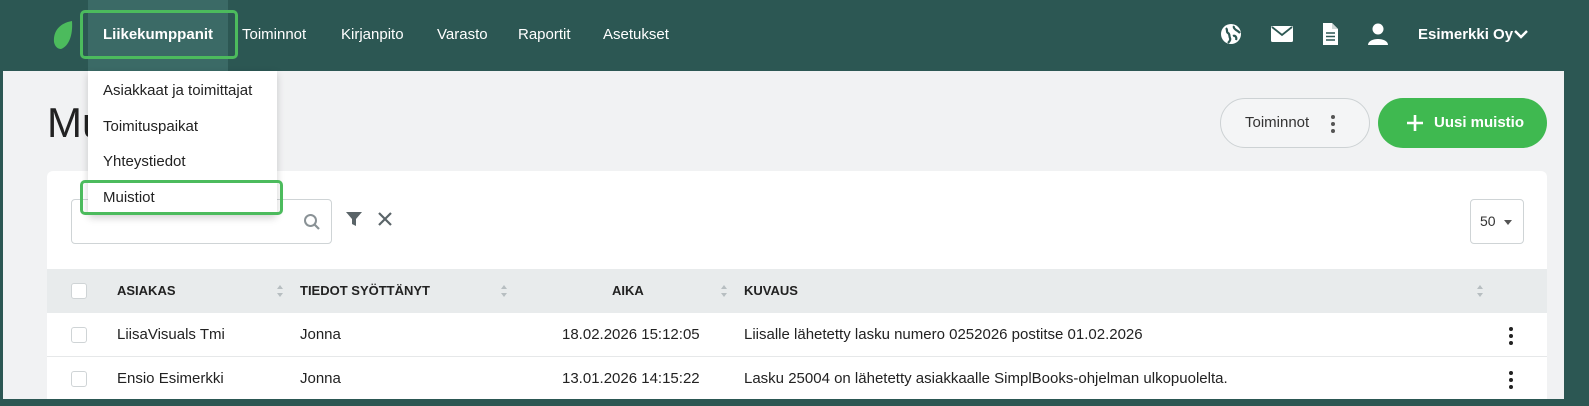  Describe the element at coordinates (274, 35) in the screenshot. I see `nav-toiminnot: Toiminnot` at that location.